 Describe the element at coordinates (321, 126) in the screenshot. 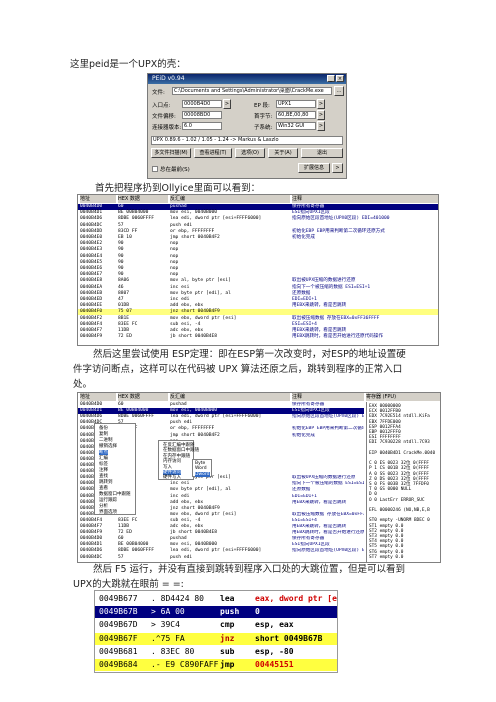

I see `subsystem-more-button: >` at that location.